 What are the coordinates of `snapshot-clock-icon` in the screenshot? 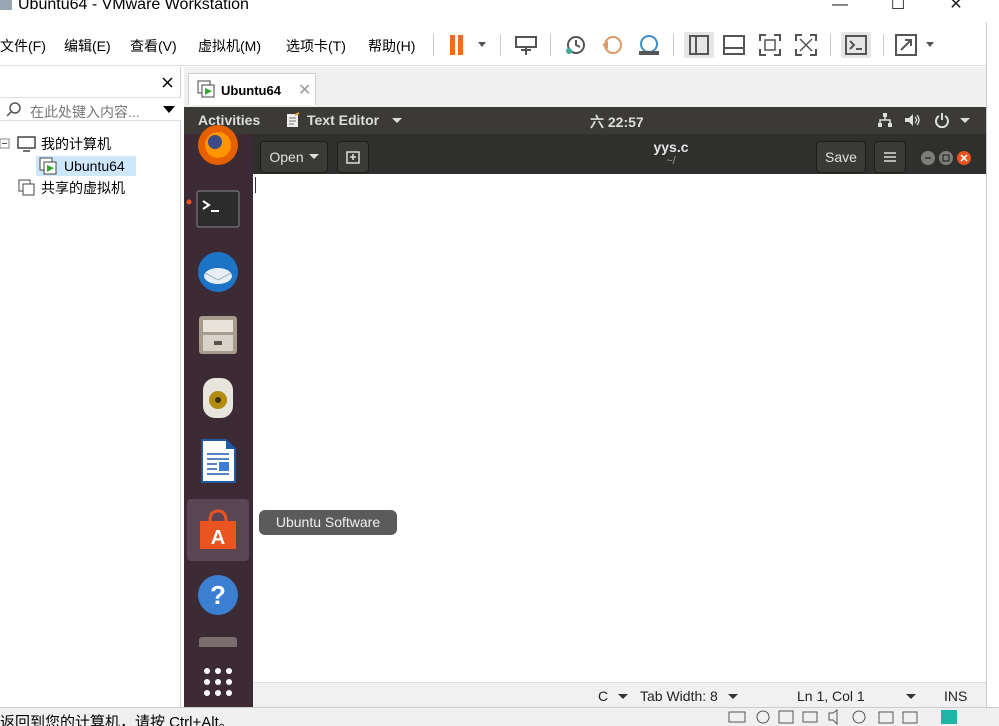 It's located at (575, 45).